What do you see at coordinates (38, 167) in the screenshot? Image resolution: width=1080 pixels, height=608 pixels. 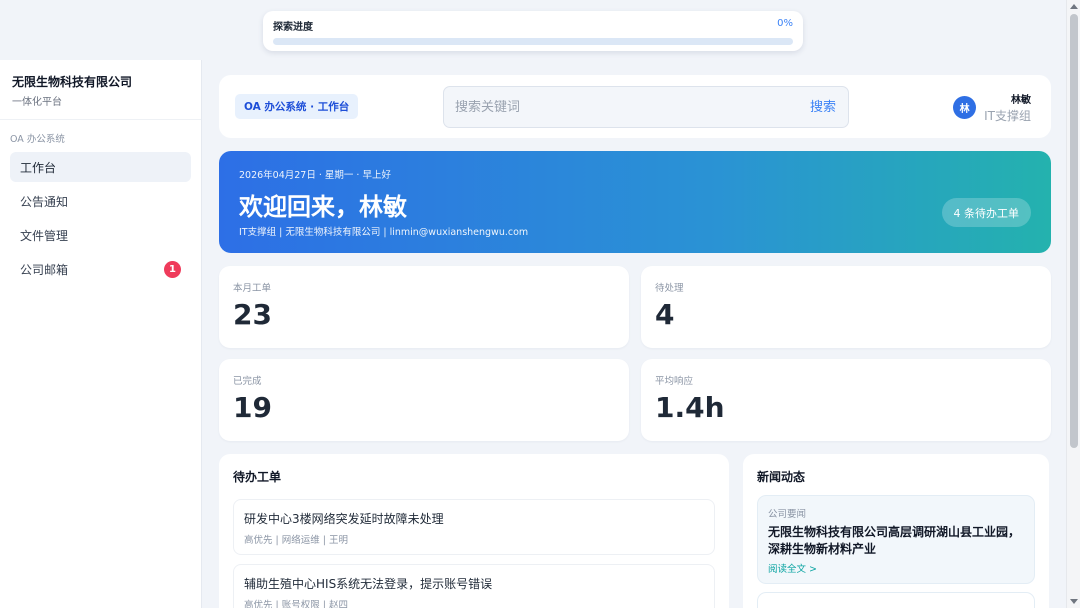 I see `sidebar-item-label: 工作台` at bounding box center [38, 167].